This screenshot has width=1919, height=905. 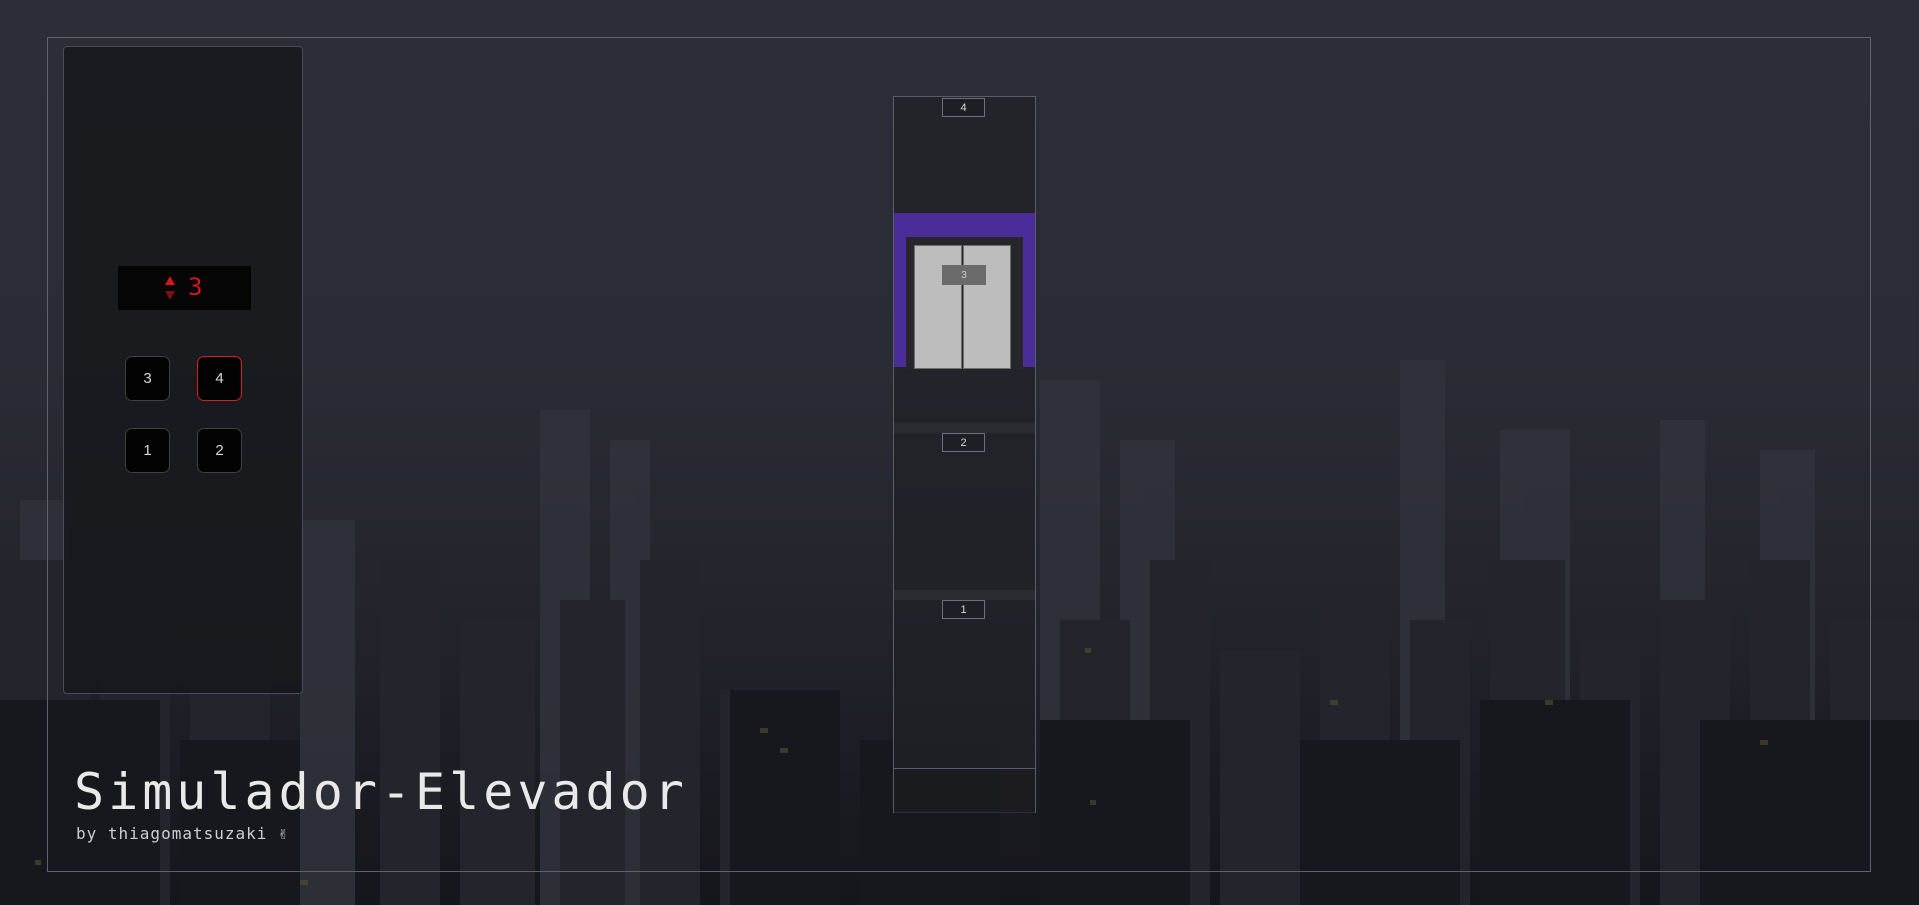 I want to click on elevator-control-panel: 3 3 4 1 2, so click(x=183, y=370).